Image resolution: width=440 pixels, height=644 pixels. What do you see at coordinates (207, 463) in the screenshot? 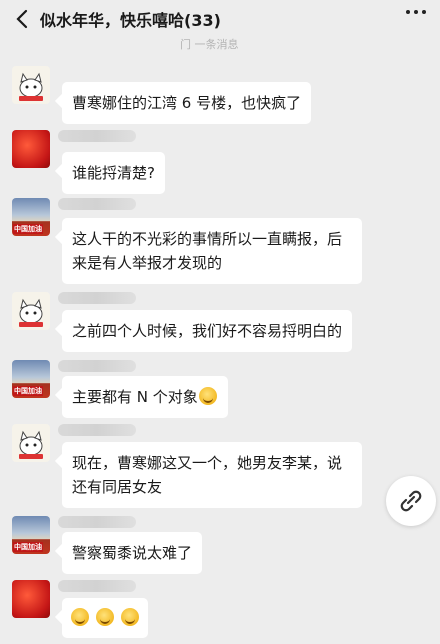
I see `message-line: 现在，曹寒娜这又一个，她男友李某，说` at bounding box center [207, 463].